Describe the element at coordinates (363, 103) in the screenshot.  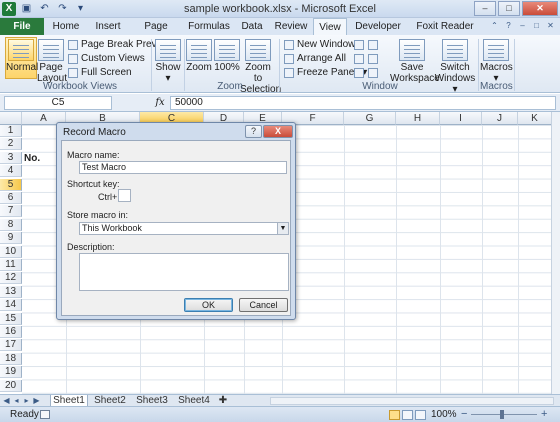
I see `formula-input: 50000` at that location.